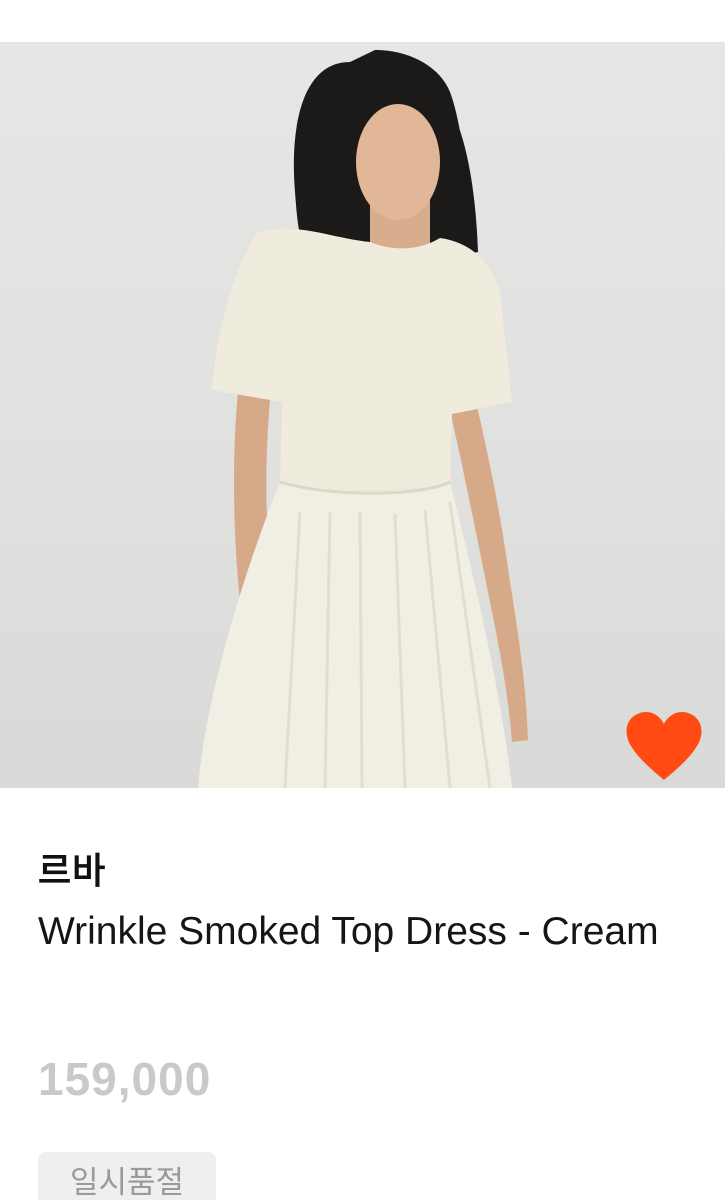 This screenshot has height=1200, width=725. I want to click on brand-name: 르바, so click(72, 868).